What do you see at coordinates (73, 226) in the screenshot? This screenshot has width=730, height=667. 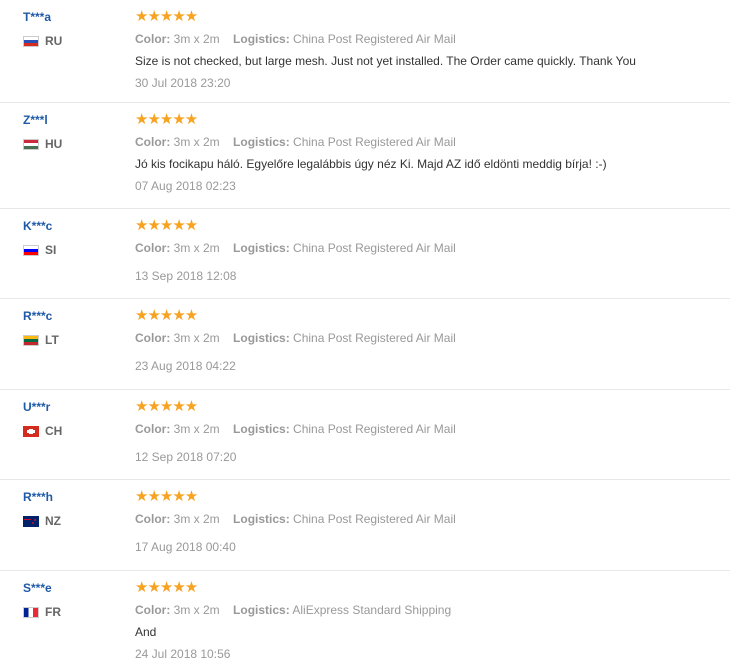 I see `reviewer-name: K***c` at bounding box center [73, 226].